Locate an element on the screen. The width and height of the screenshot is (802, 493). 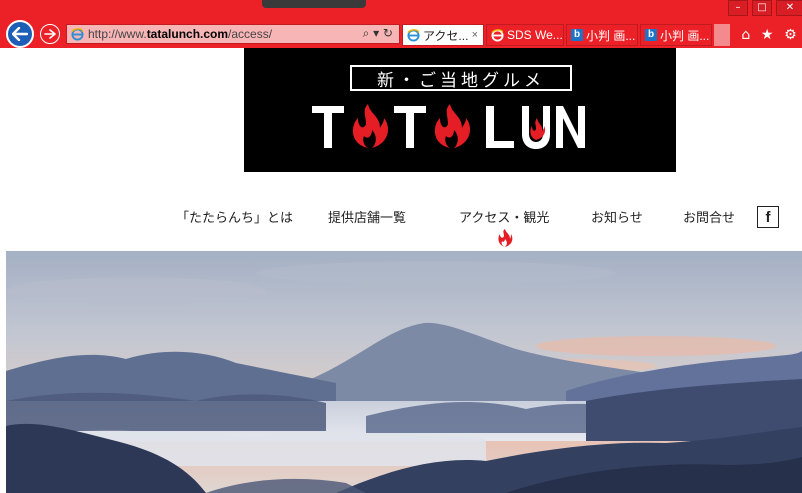
site-nav: 「たたらんち」とは 提供店舗一覧 アクセス・観光 お知らせ お問合せ is located at coordinates (401, 217).